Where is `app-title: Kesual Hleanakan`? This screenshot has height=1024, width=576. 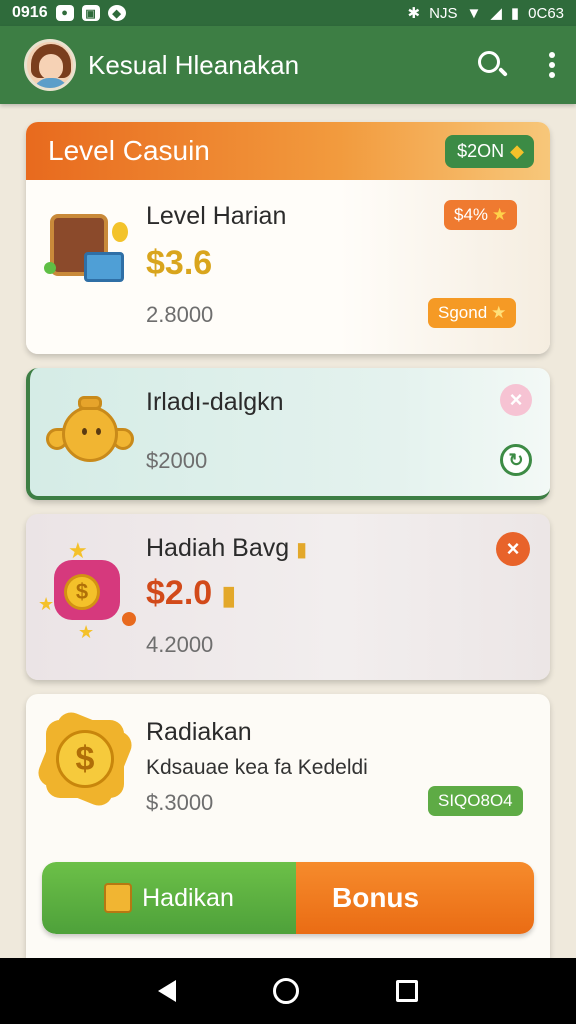
app-title: Kesual Hleanakan is located at coordinates (194, 64).